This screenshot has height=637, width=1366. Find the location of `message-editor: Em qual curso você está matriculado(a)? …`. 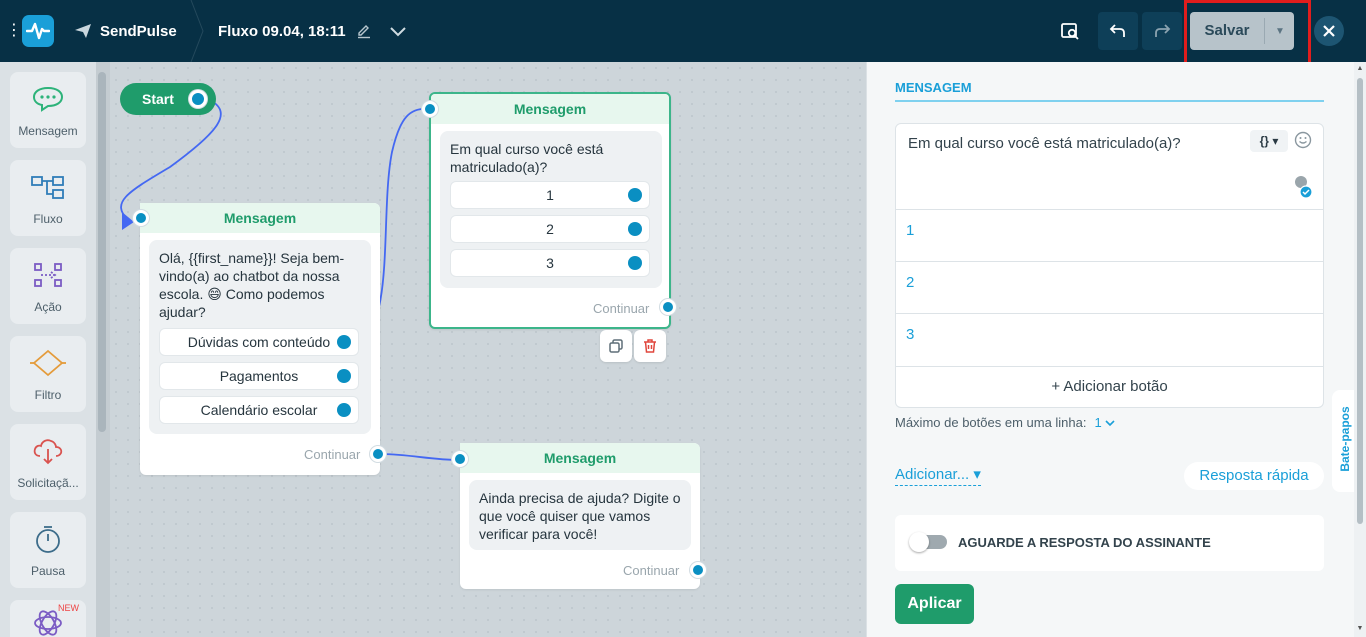

message-editor: Em qual curso você está matriculado(a)? … is located at coordinates (1109, 265).